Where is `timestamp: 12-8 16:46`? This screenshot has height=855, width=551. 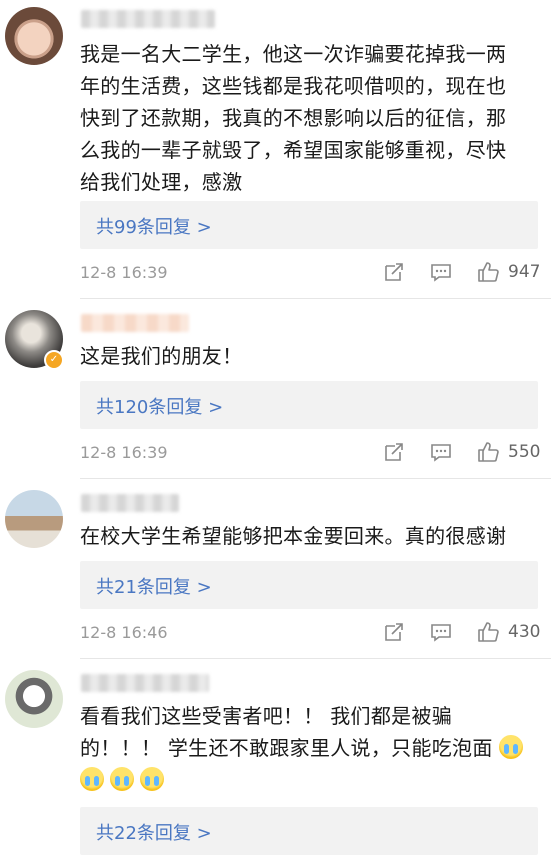 timestamp: 12-8 16:46 is located at coordinates (124, 632).